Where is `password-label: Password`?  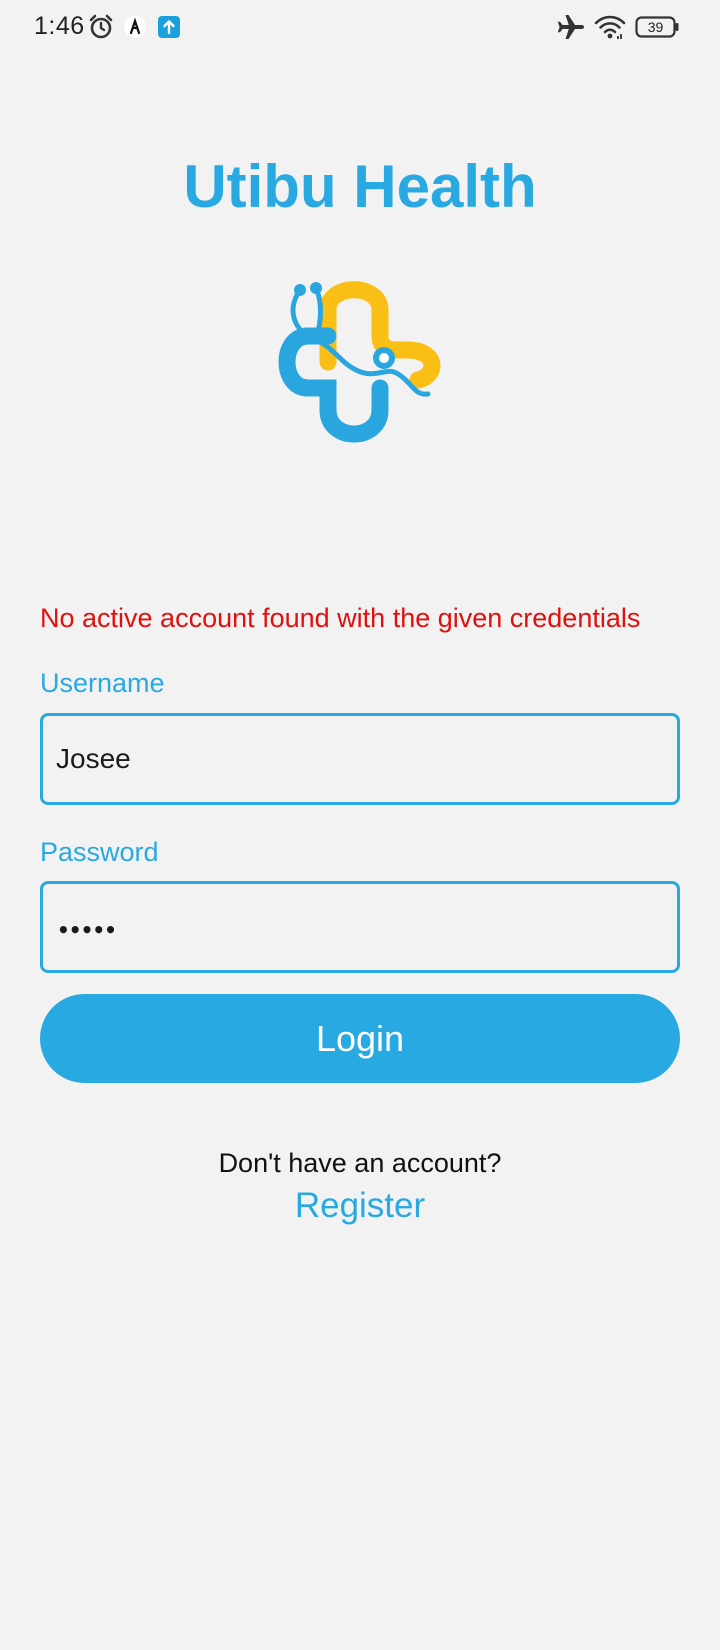 password-label: Password is located at coordinates (99, 852).